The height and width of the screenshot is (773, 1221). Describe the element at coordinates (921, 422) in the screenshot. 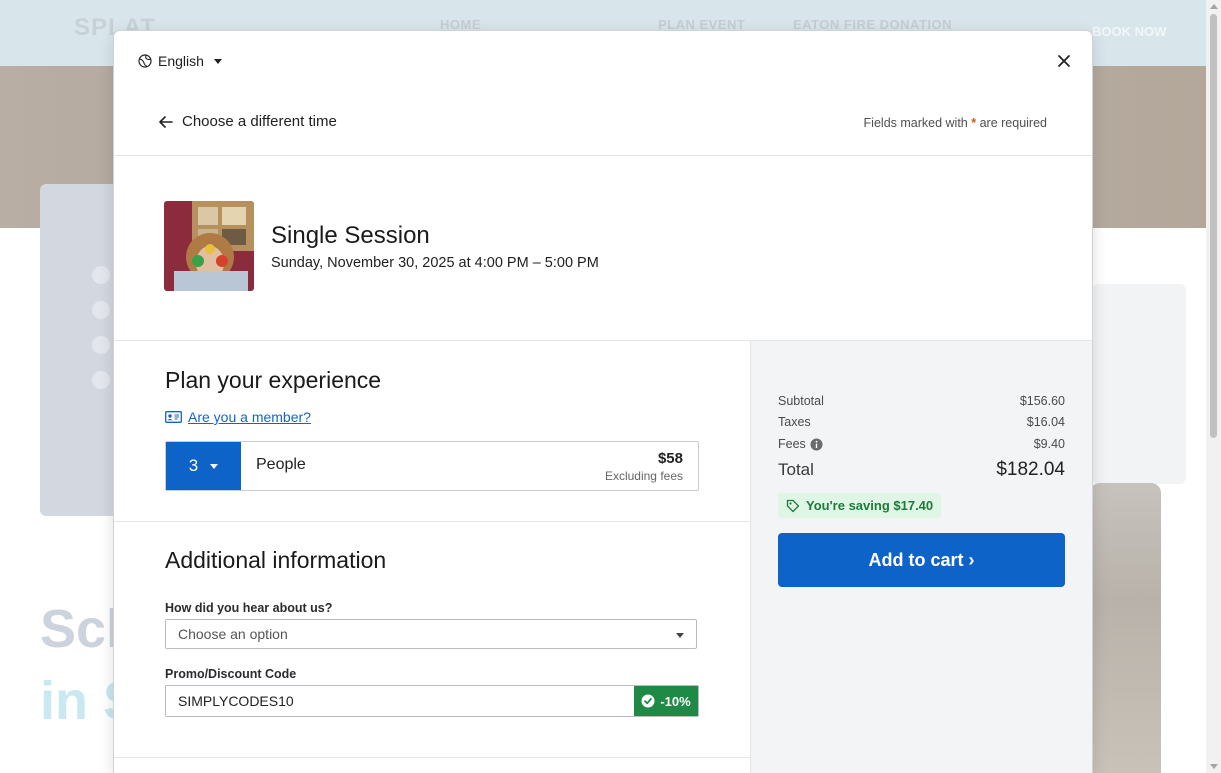

I see `taxes-row: Taxes $16.04` at that location.